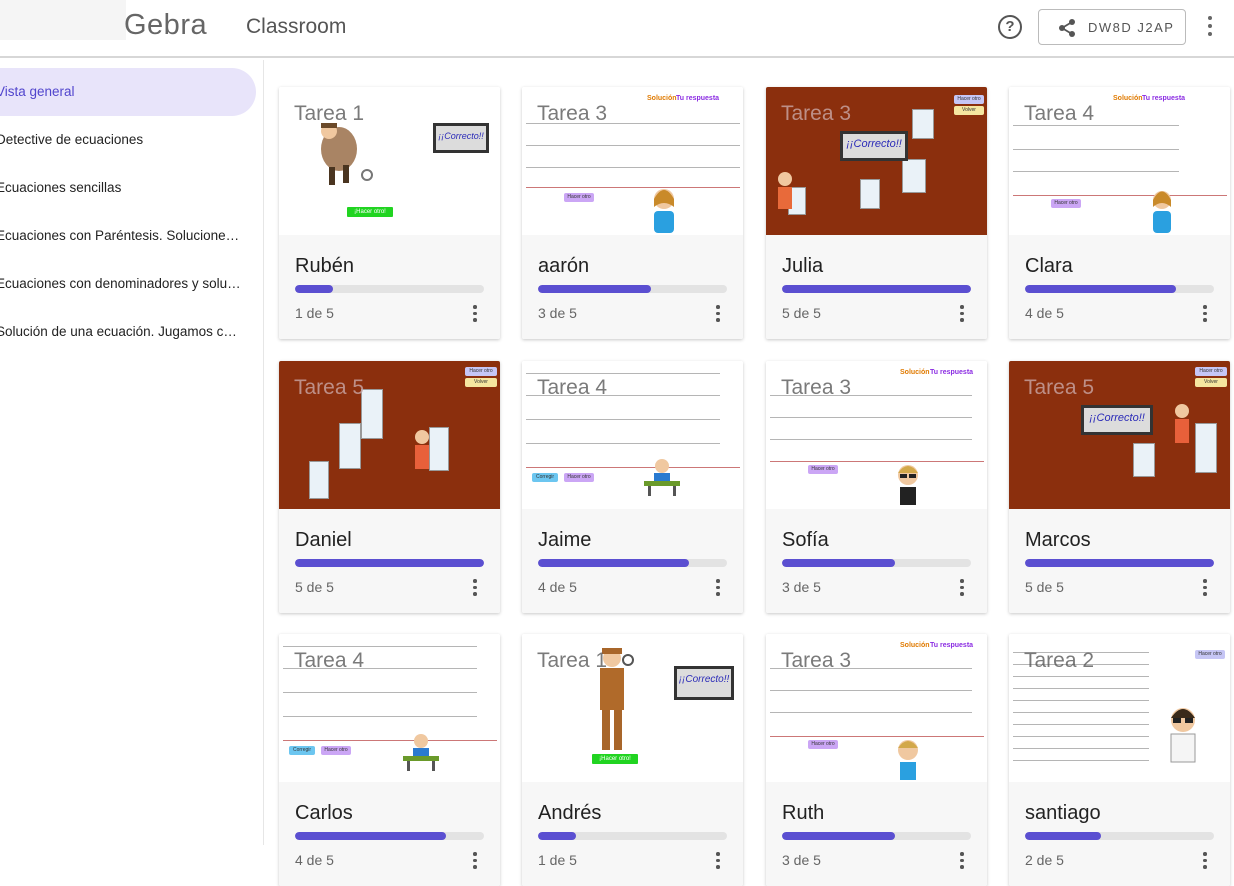  I want to click on top-bar: Gebra Classroom ? DW8D J2AP, so click(617, 29).